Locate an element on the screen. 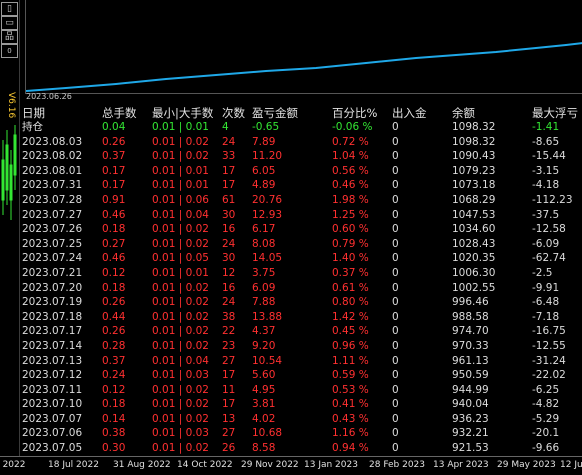 This screenshot has width=582, height=475. row-drawdown: -7.18 is located at coordinates (545, 317).